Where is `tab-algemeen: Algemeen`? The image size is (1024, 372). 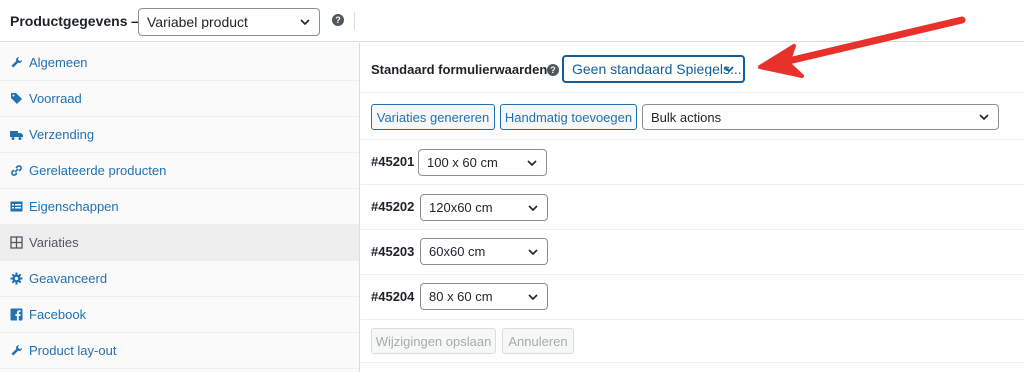 tab-algemeen: Algemeen is located at coordinates (179, 63).